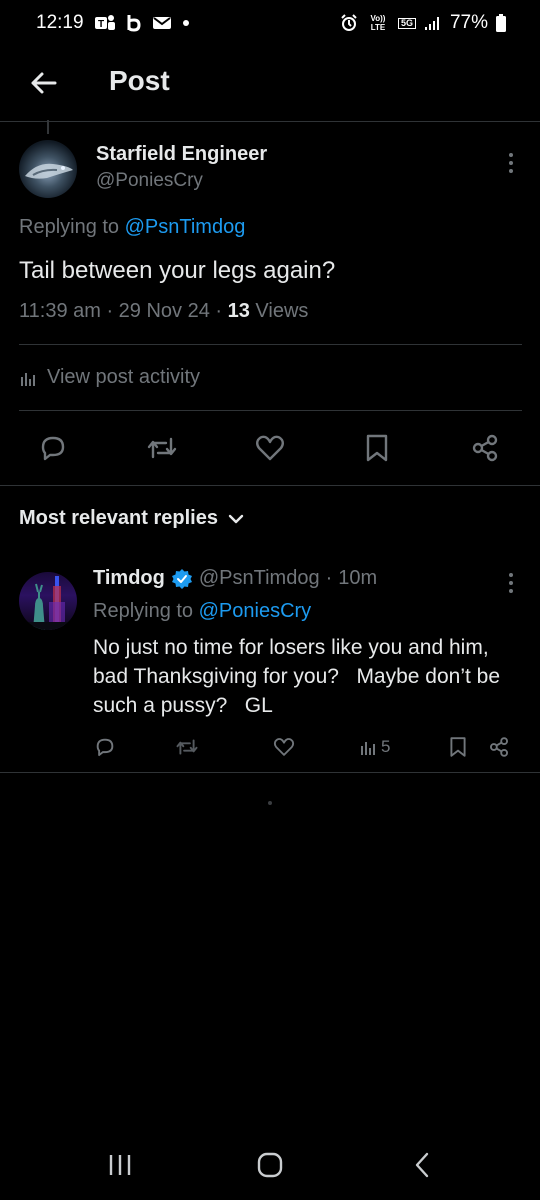 The height and width of the screenshot is (1200, 540). What do you see at coordinates (134, 23) in the screenshot?
I see `b-icon` at bounding box center [134, 23].